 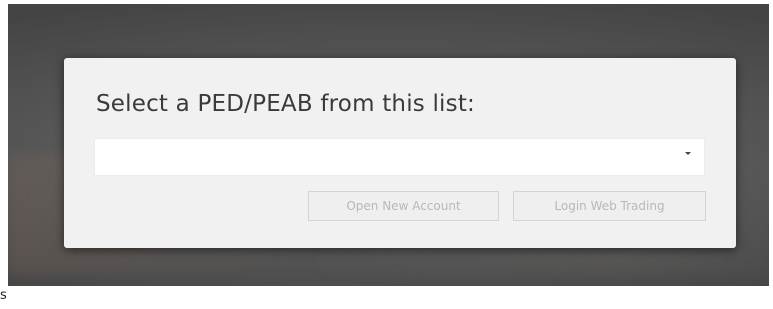 What do you see at coordinates (399, 157) in the screenshot?
I see `ped-select-dropdown` at bounding box center [399, 157].